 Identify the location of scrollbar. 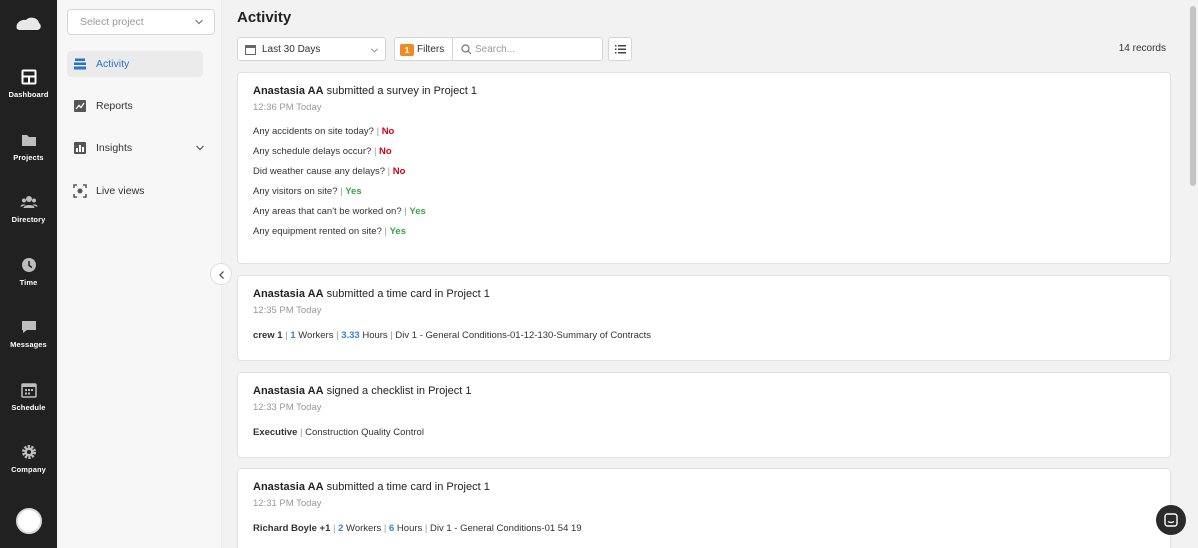
(1193, 274).